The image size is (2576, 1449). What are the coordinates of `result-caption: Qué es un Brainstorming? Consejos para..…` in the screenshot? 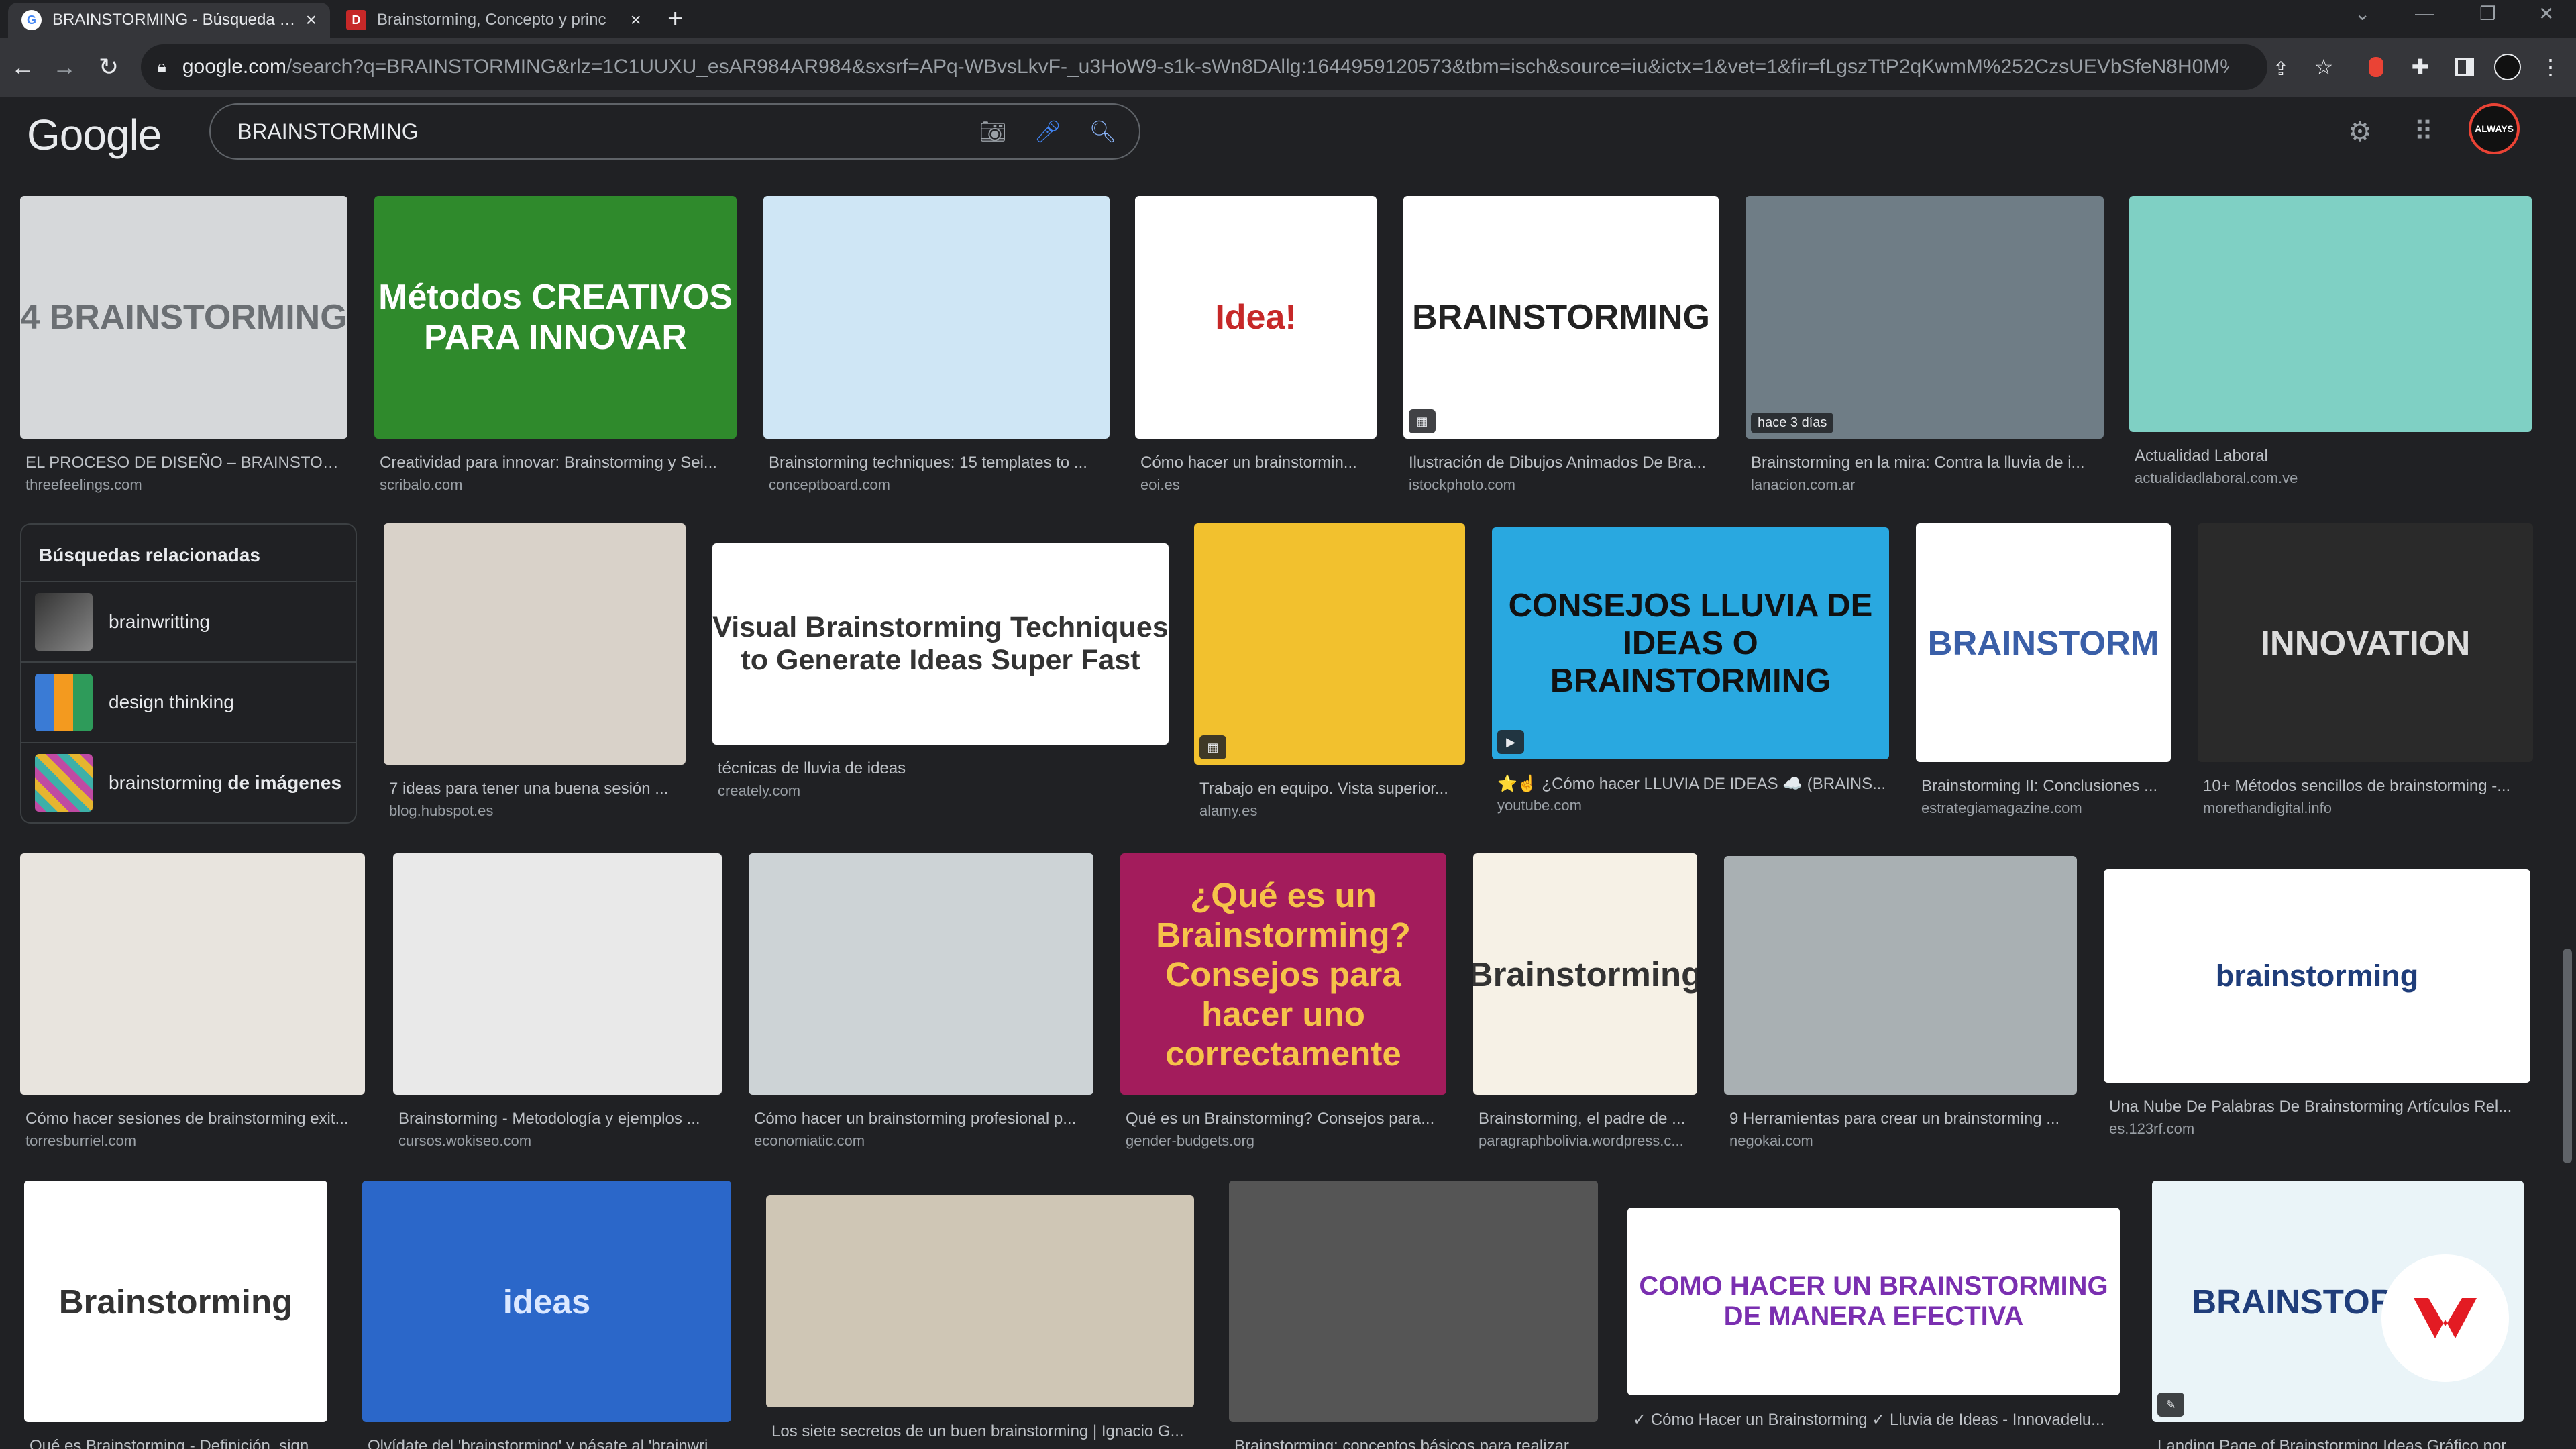 It's located at (1286, 1119).